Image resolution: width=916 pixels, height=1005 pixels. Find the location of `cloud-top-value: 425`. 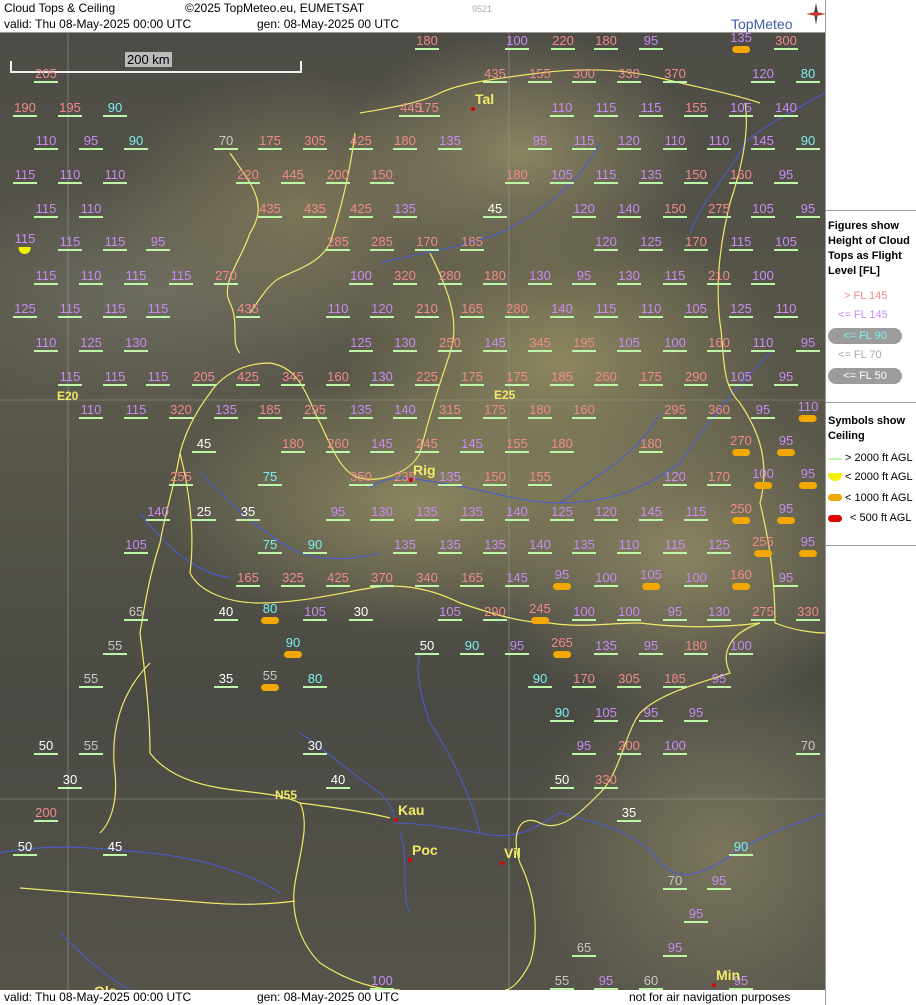

cloud-top-value: 425 is located at coordinates (338, 577).